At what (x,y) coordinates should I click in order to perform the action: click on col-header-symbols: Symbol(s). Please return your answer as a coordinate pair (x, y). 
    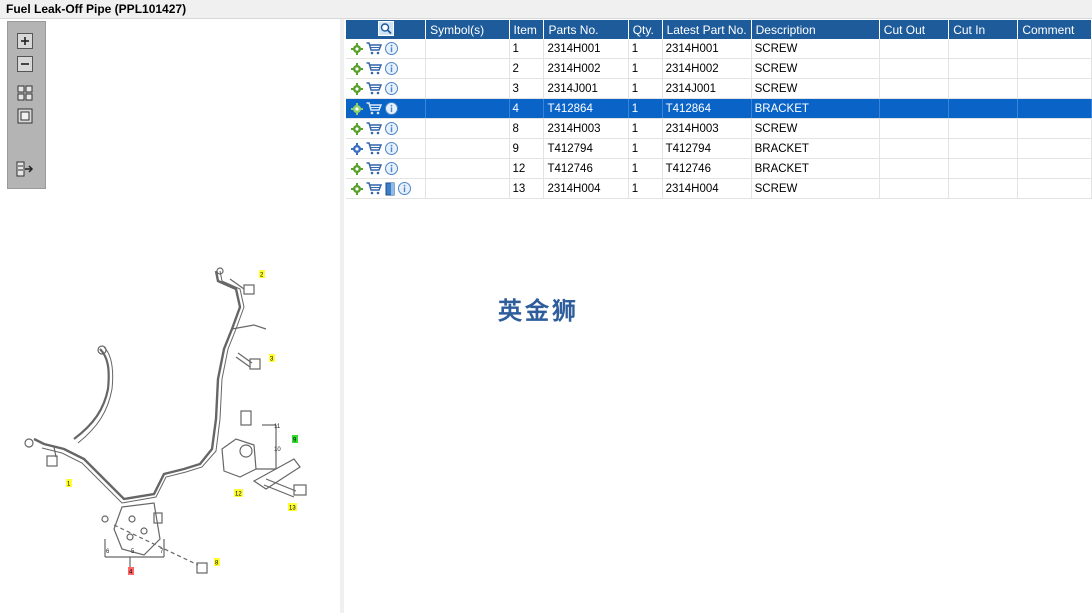
    Looking at the image, I should click on (467, 29).